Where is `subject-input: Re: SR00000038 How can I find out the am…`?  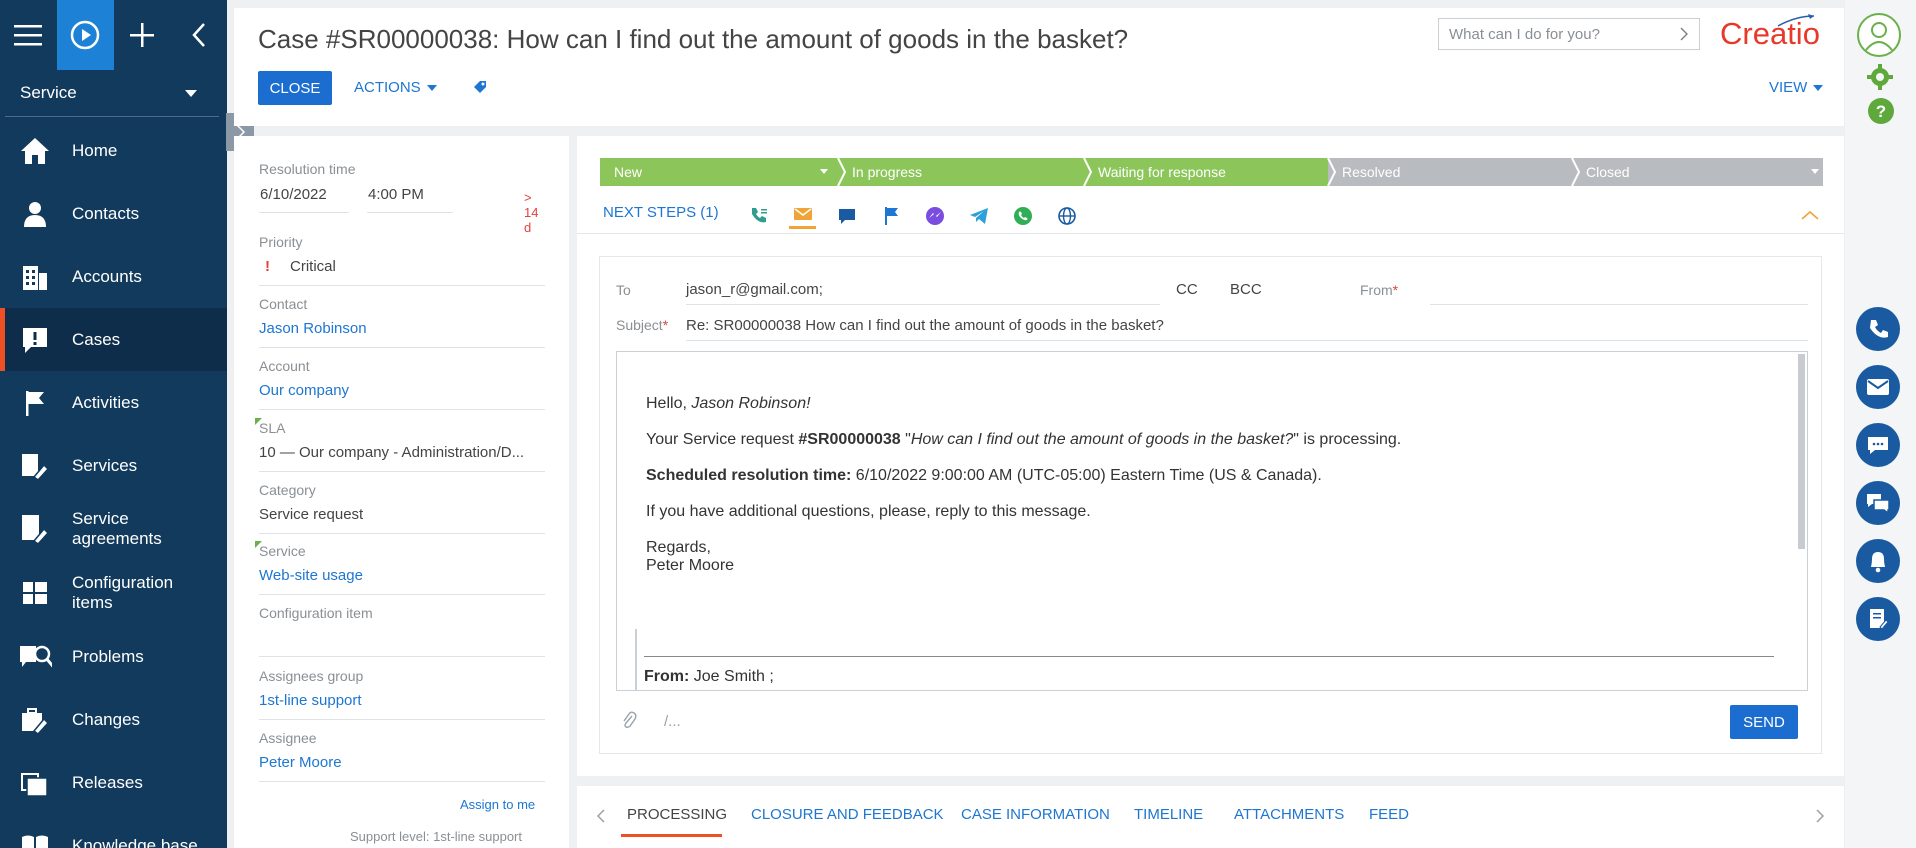 subject-input: Re: SR00000038 How can I find out the am… is located at coordinates (925, 325).